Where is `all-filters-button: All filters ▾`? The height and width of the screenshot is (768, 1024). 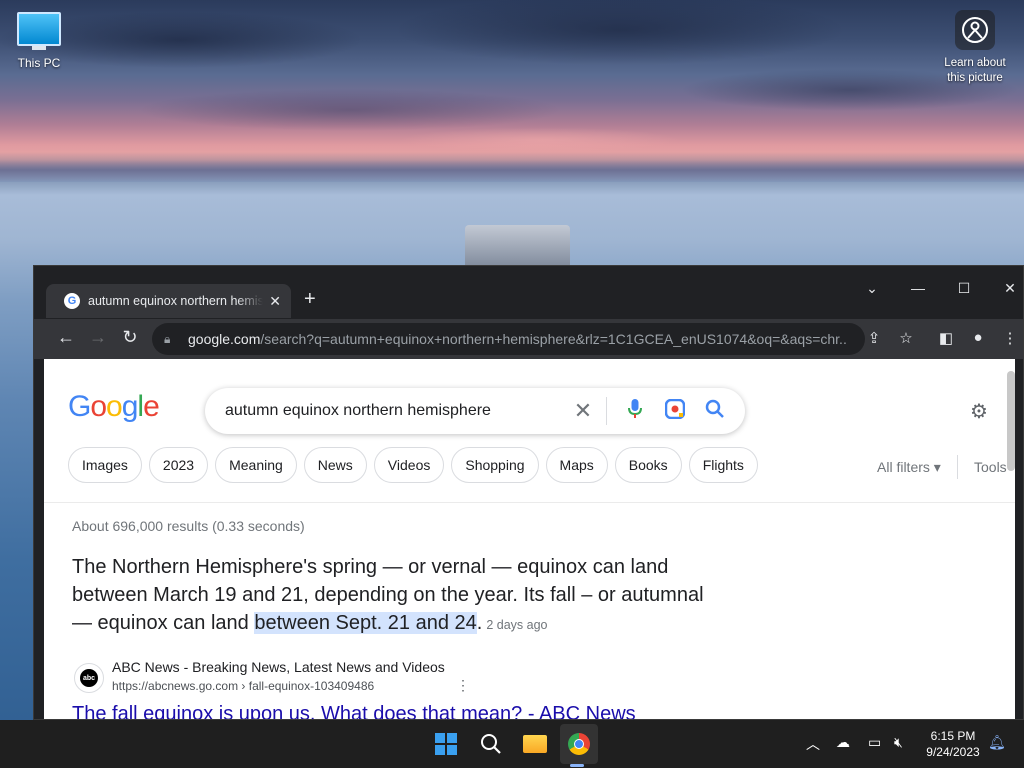
all-filters-button: All filters ▾ is located at coordinates (909, 467).